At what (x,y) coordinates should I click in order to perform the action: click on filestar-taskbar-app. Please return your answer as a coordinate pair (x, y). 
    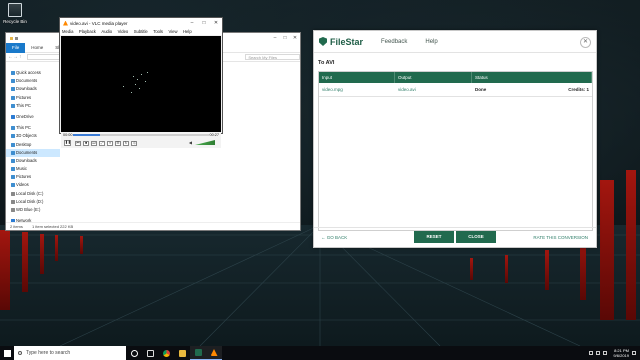
    Looking at the image, I should click on (198, 353).